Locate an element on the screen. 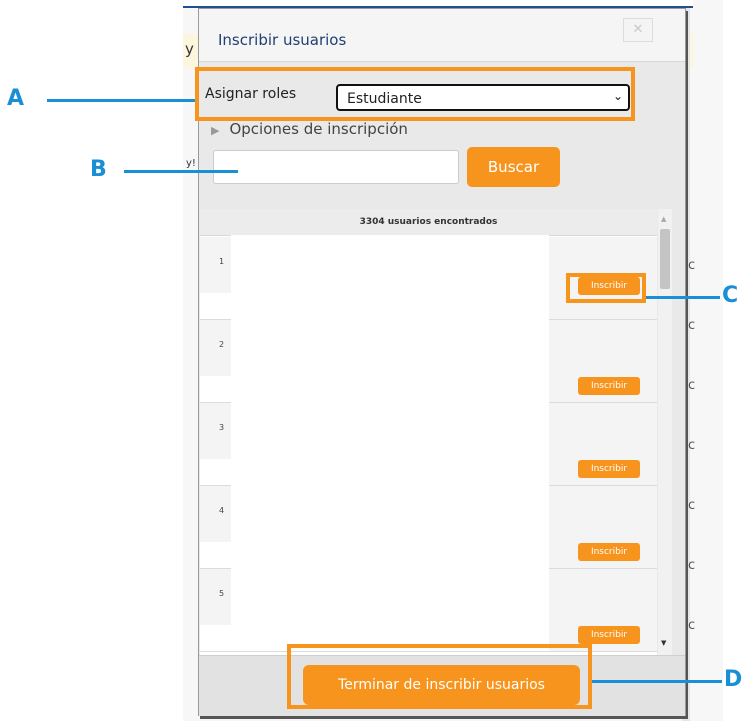 The image size is (756, 721). list-item: 4 Inscribir is located at coordinates (428, 526).